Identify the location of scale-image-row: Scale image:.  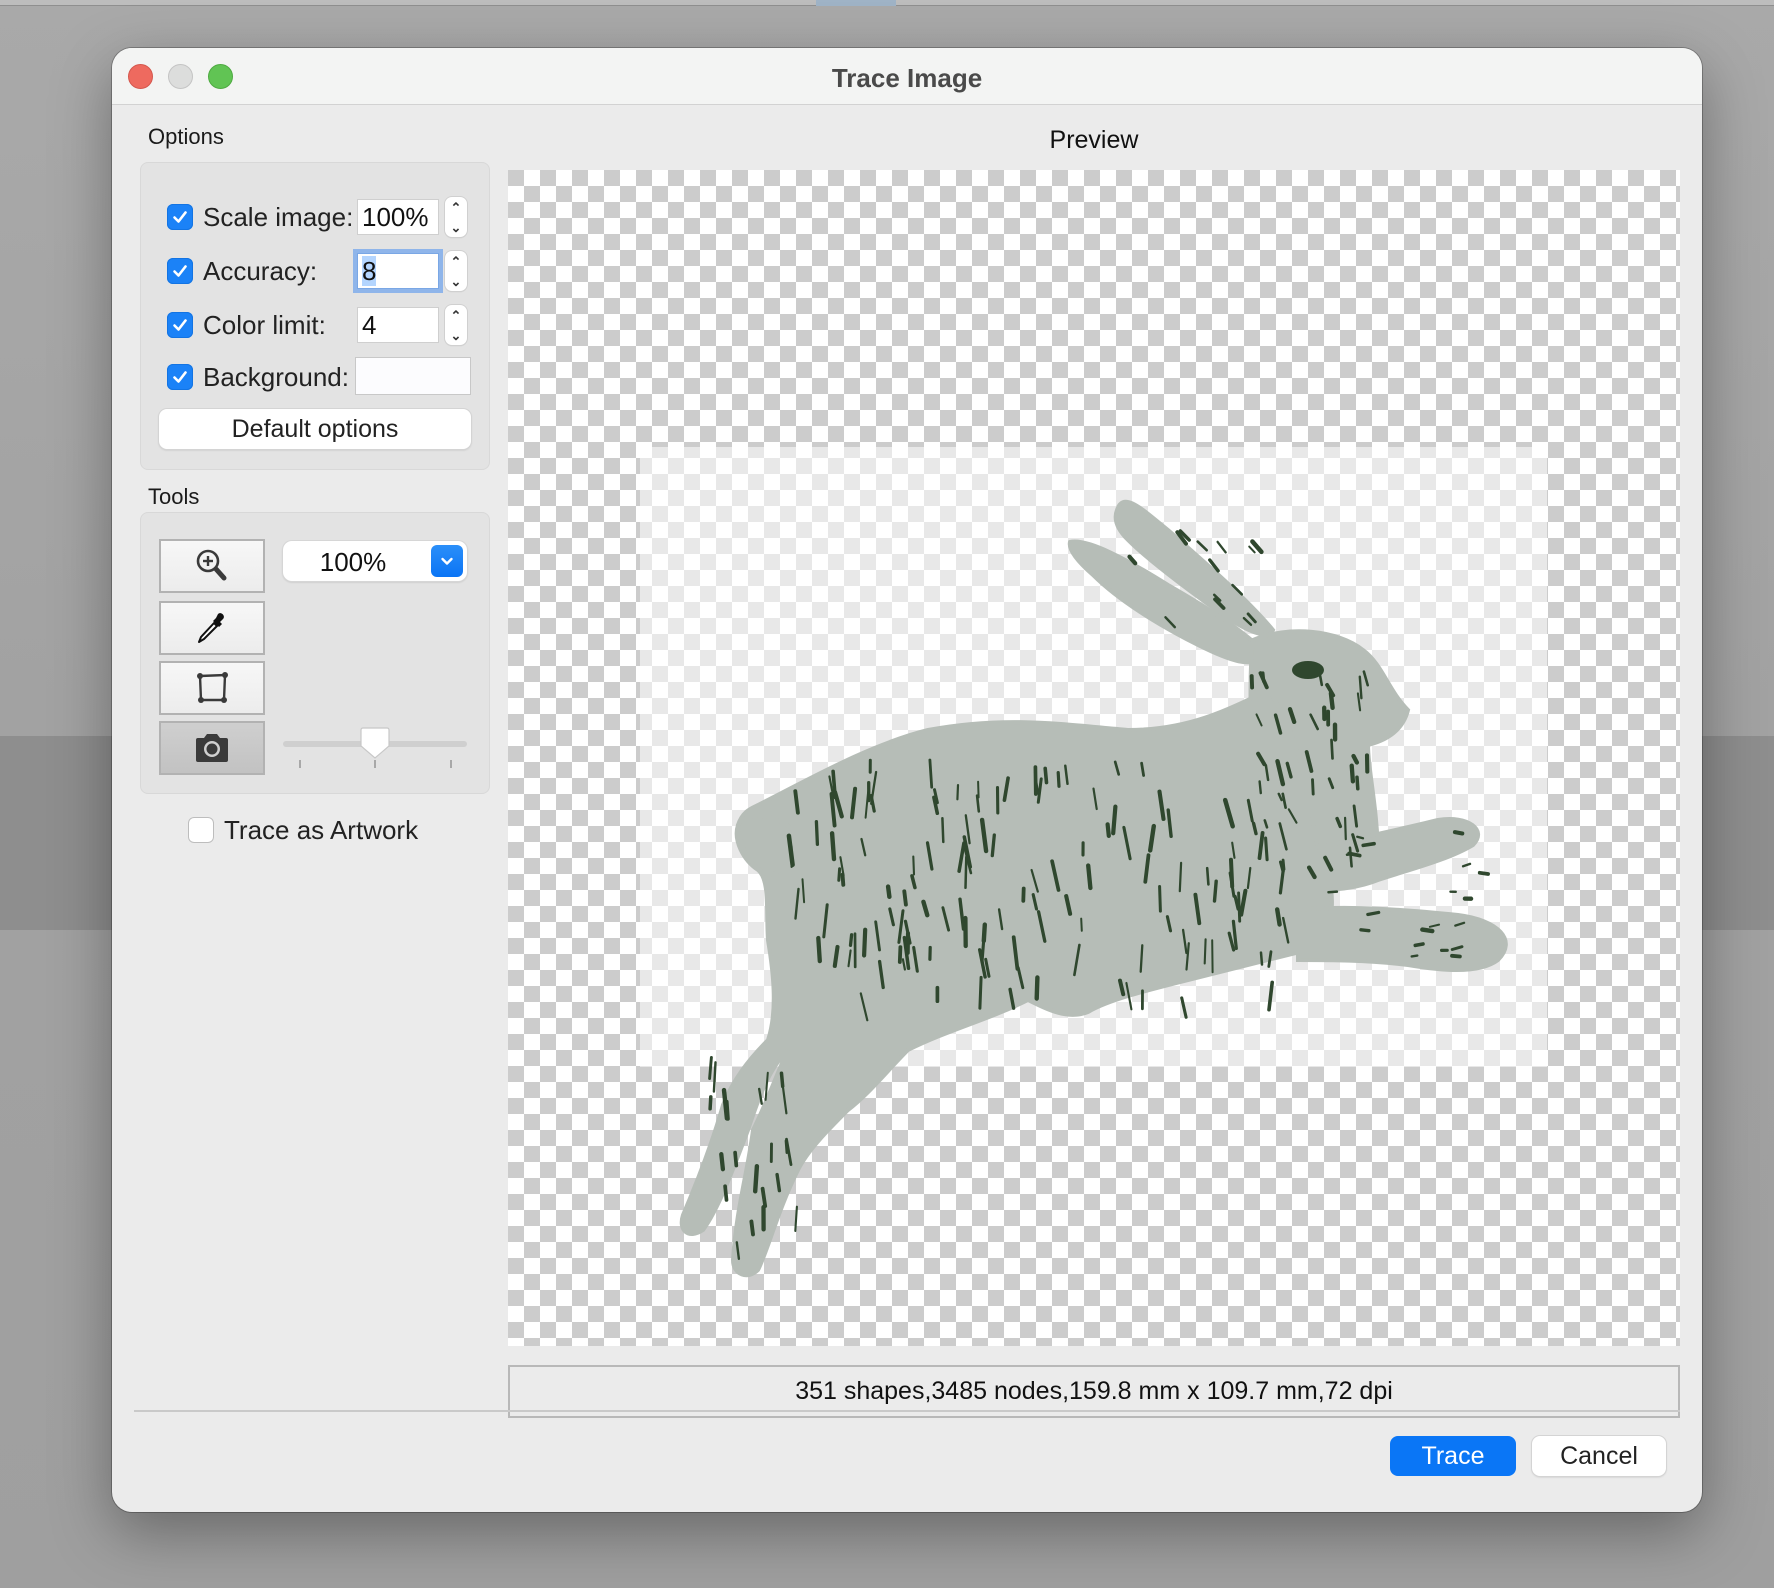
(260, 217).